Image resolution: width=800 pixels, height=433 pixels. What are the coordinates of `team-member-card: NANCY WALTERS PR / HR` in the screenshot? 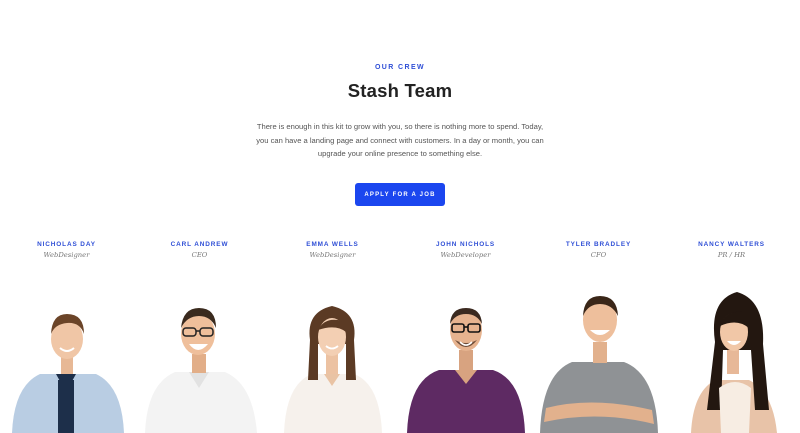 It's located at (731, 335).